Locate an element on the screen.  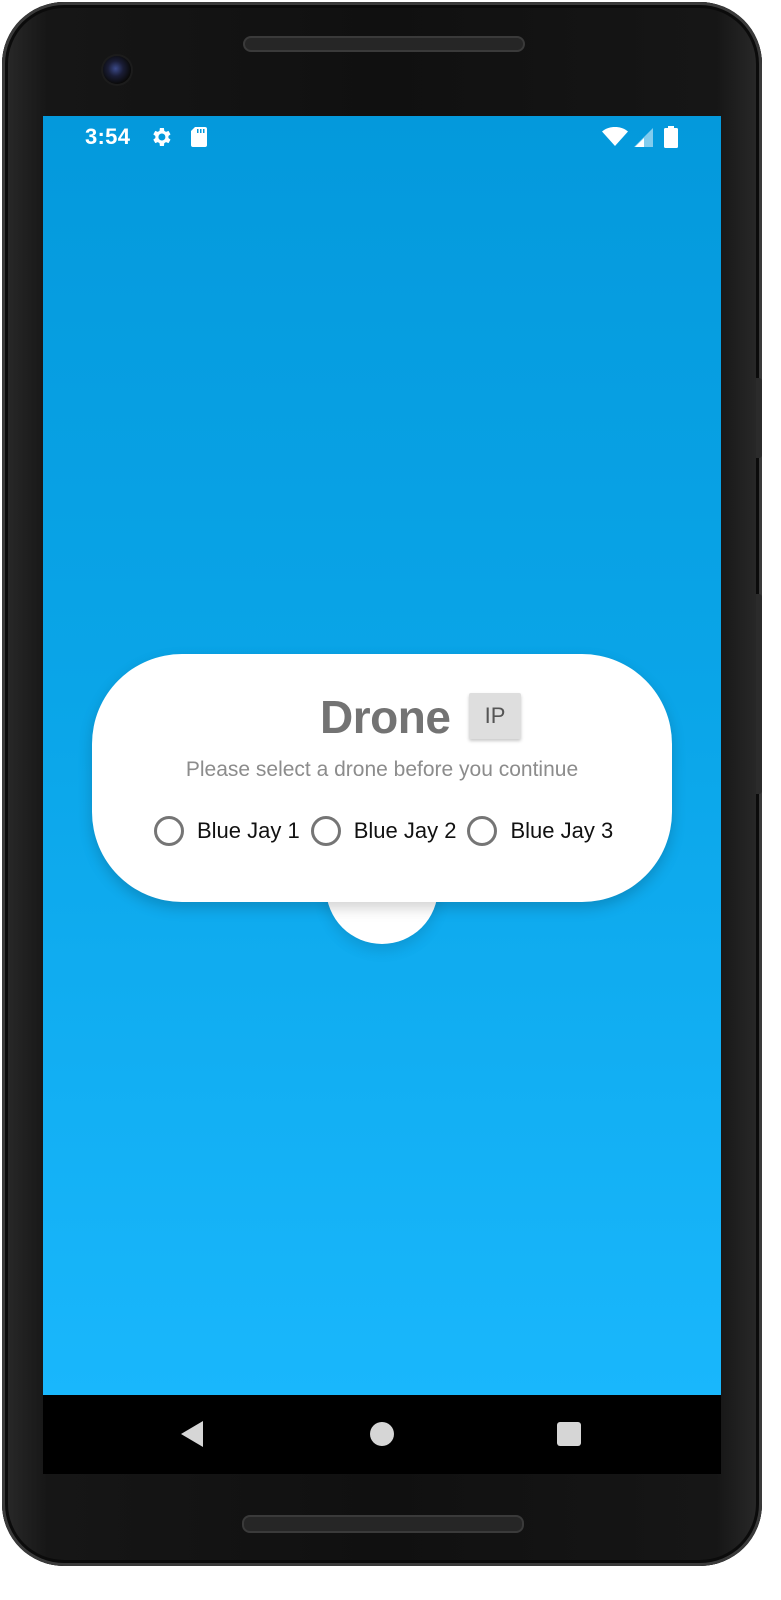
home-icon is located at coordinates (382, 1434).